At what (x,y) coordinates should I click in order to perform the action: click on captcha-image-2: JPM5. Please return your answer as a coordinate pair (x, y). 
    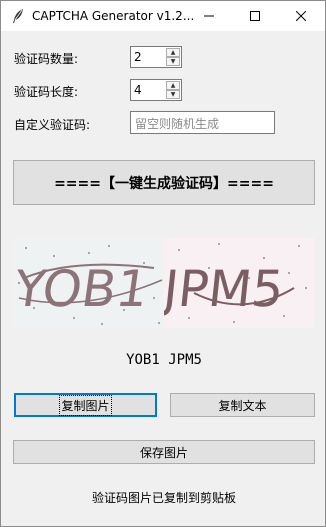
    Looking at the image, I should click on (239, 283).